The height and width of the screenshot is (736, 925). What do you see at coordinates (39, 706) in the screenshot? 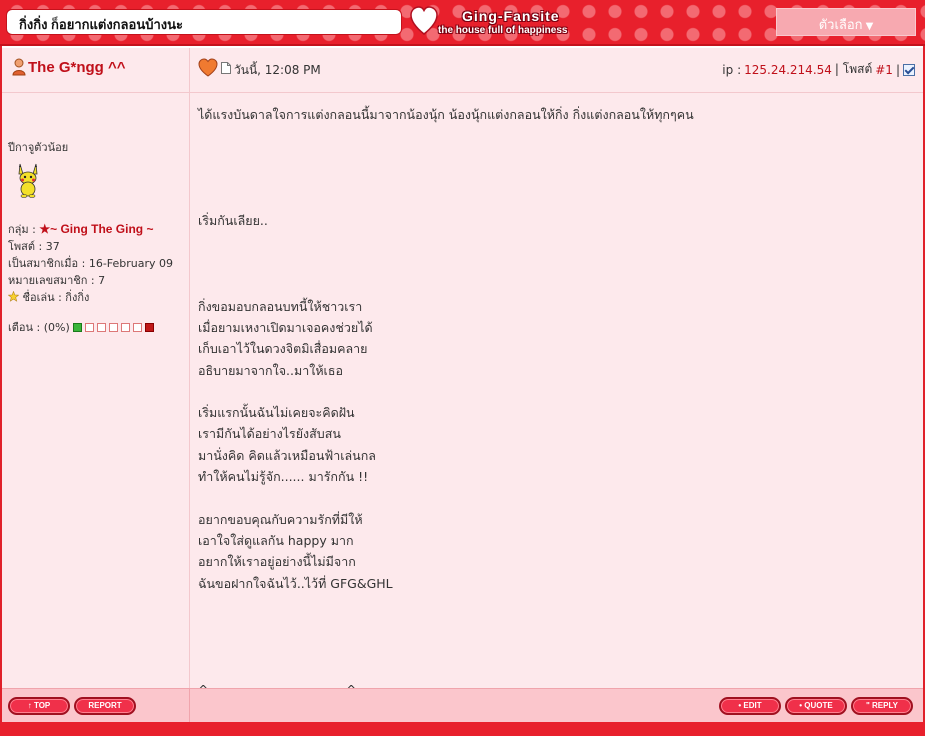
I see `top-button: ↑ TOP` at bounding box center [39, 706].